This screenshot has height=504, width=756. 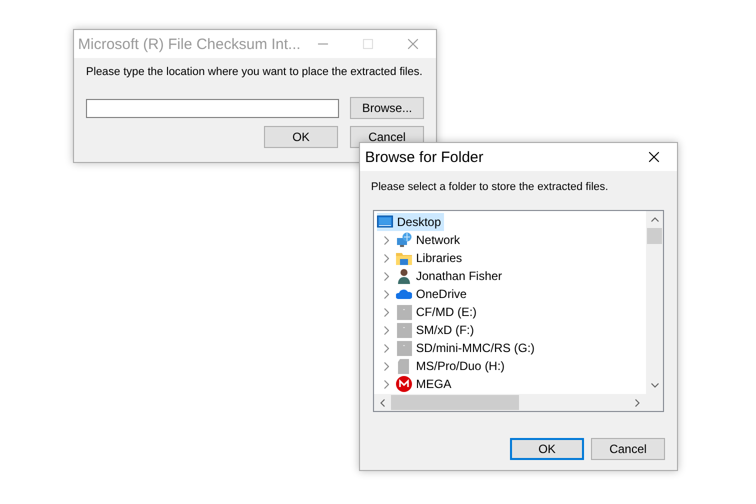 What do you see at coordinates (452, 366) in the screenshot?
I see `tree-item: MS/Pro/Duo (H:)` at bounding box center [452, 366].